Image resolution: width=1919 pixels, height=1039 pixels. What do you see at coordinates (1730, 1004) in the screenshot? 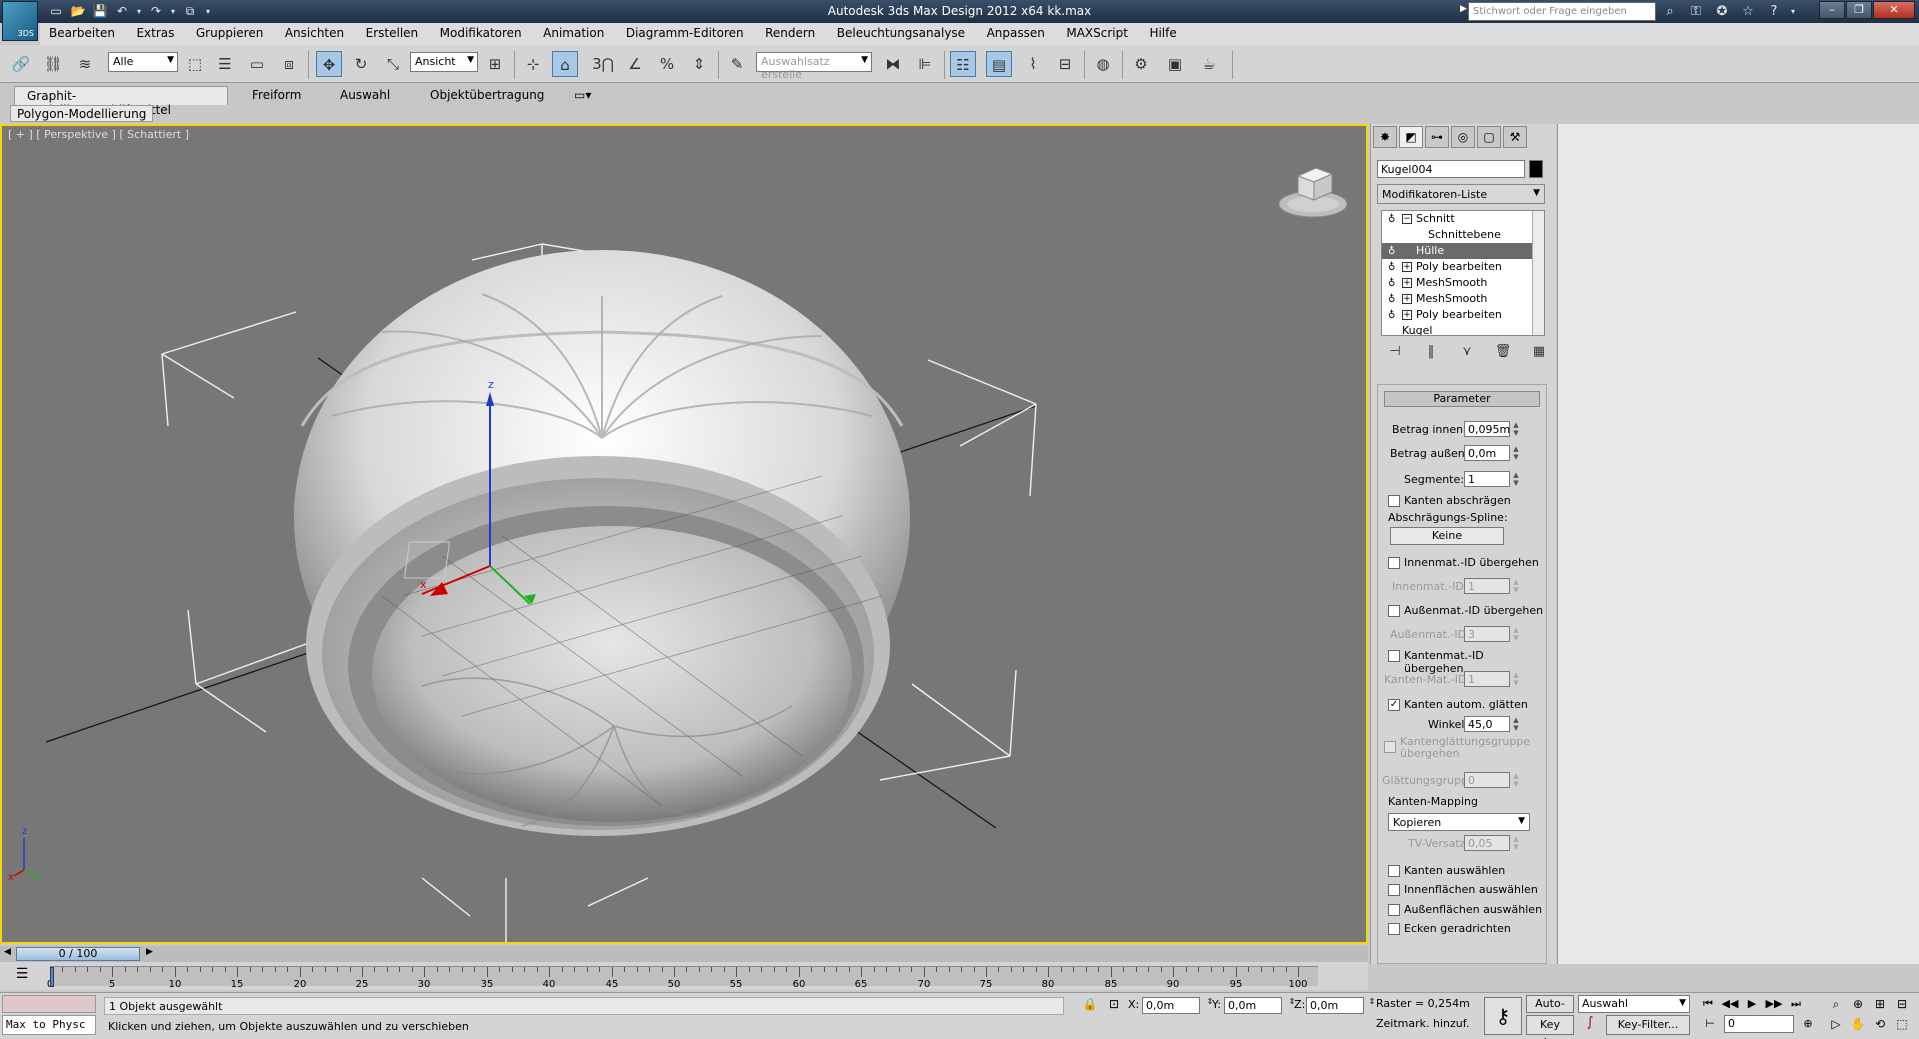
I see `previous-frame-icon: ◀◀` at bounding box center [1730, 1004].